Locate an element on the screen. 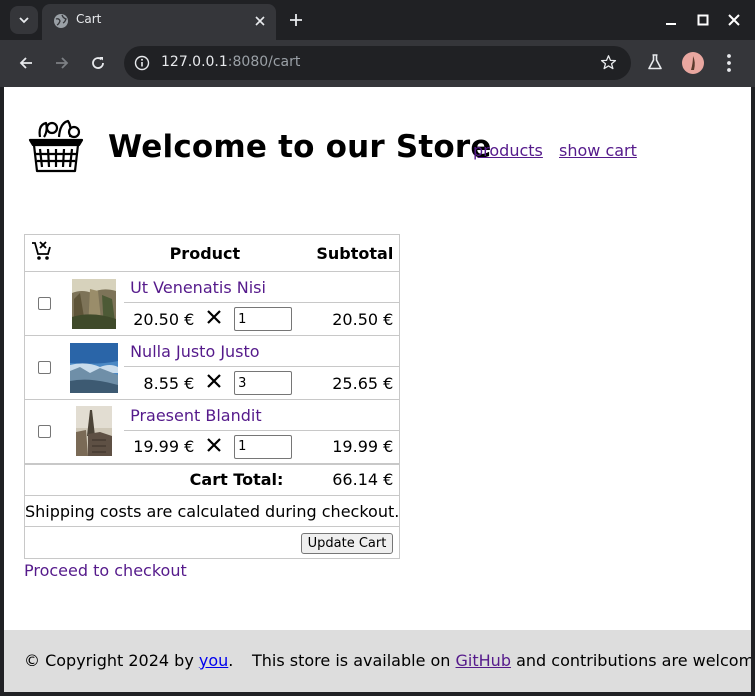 Image resolution: width=755 pixels, height=696 pixels. tab-strip: Cart is located at coordinates (377, 20).